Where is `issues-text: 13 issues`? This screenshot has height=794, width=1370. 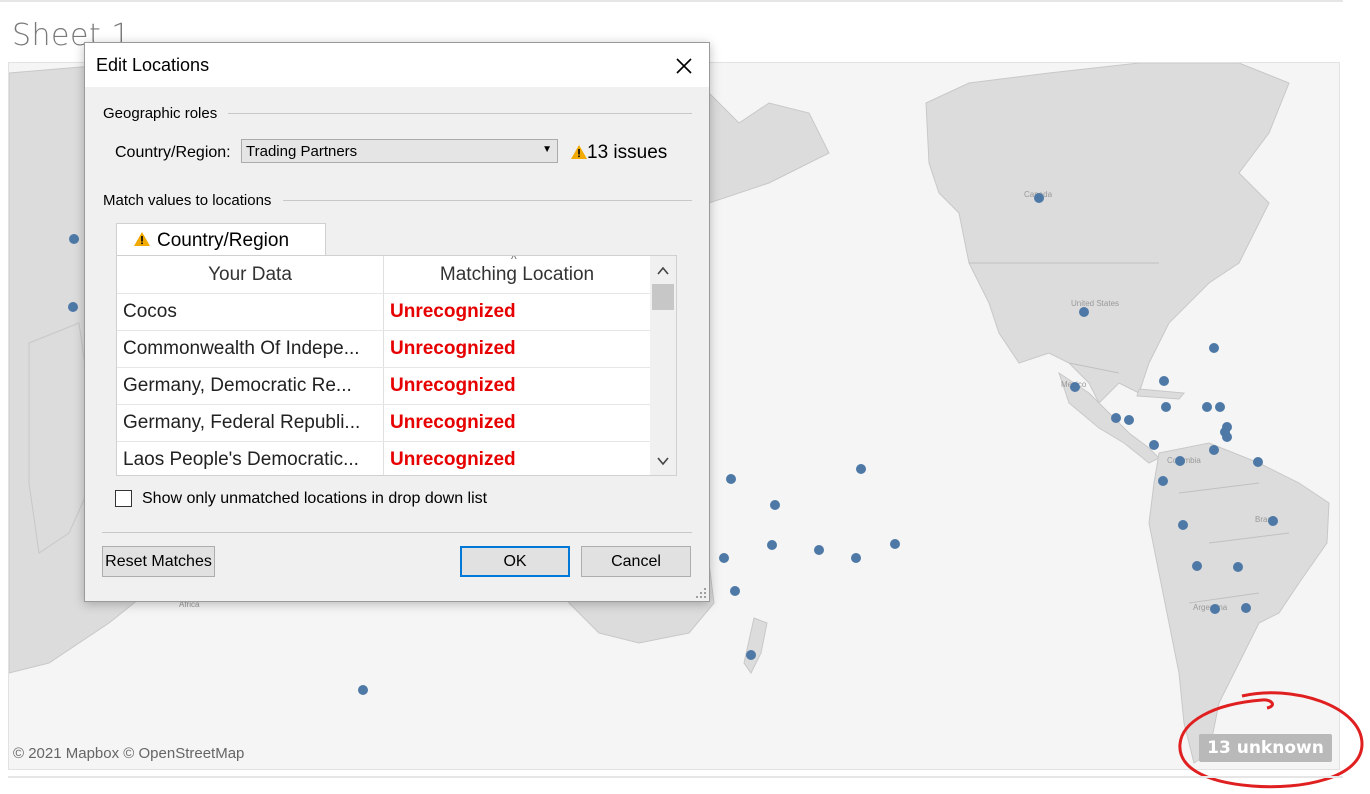
issues-text: 13 issues is located at coordinates (627, 152).